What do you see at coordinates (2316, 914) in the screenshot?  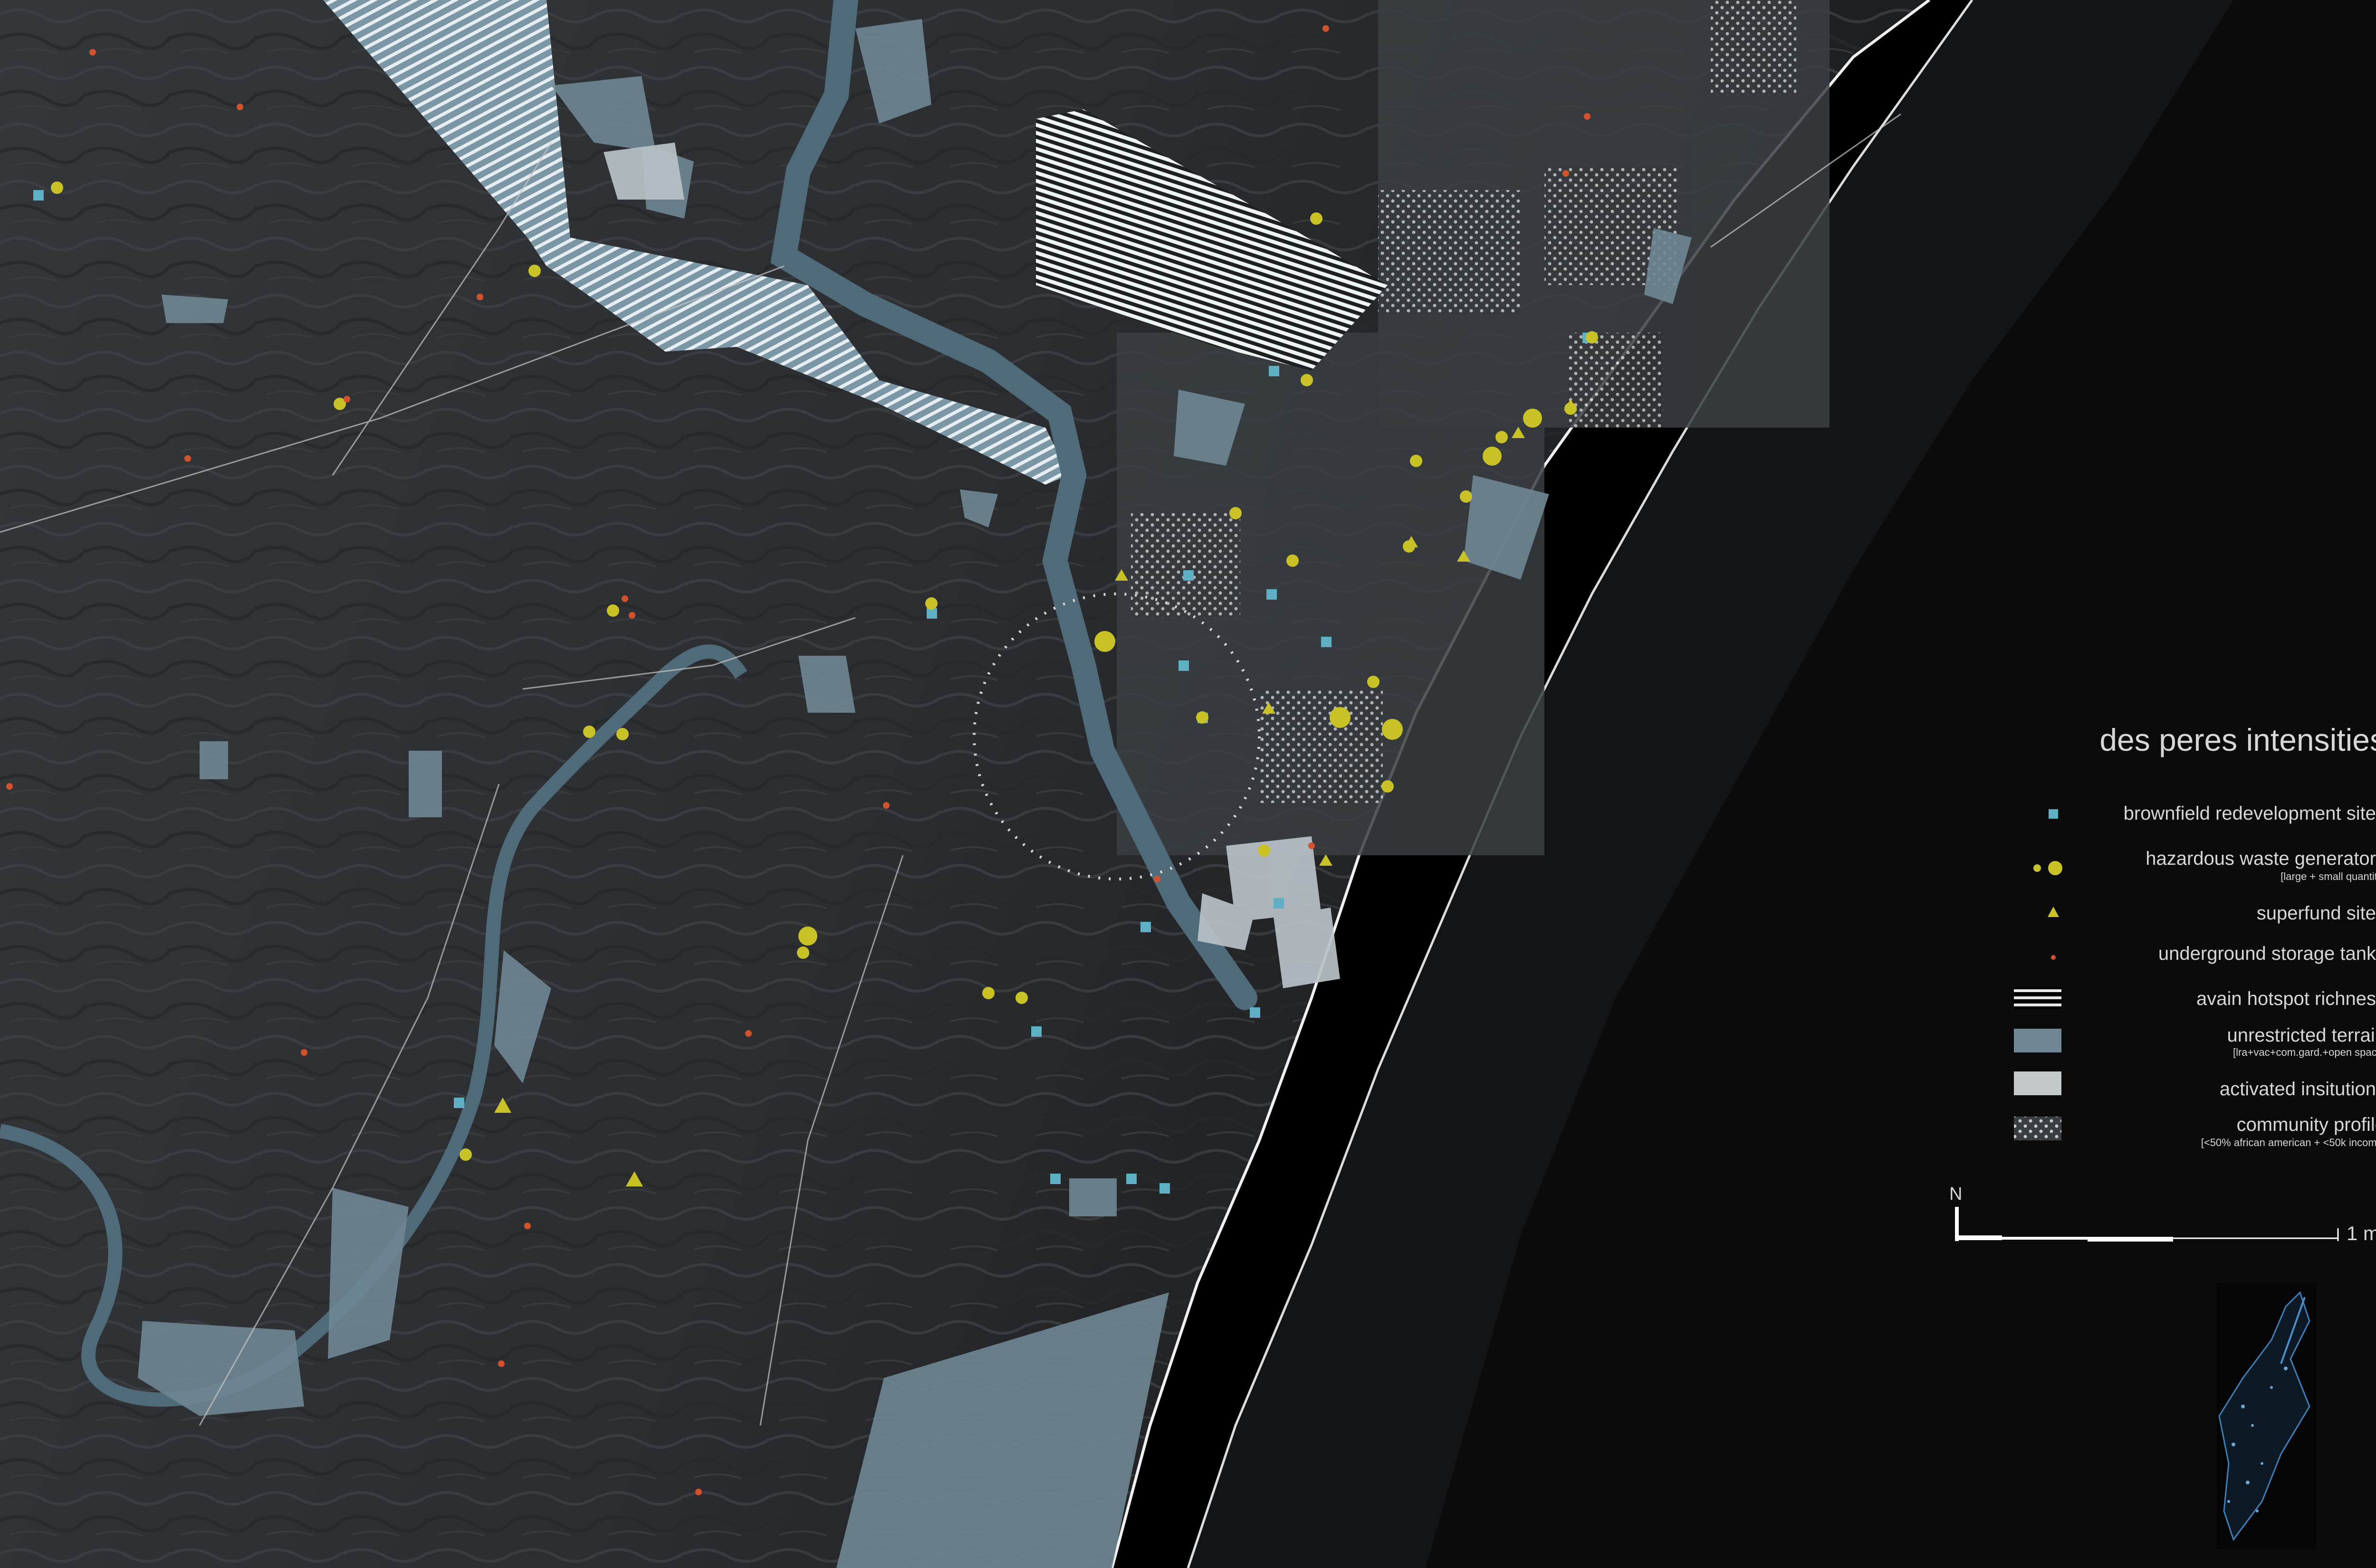 I see `legend-item-label: superfund sites` at bounding box center [2316, 914].